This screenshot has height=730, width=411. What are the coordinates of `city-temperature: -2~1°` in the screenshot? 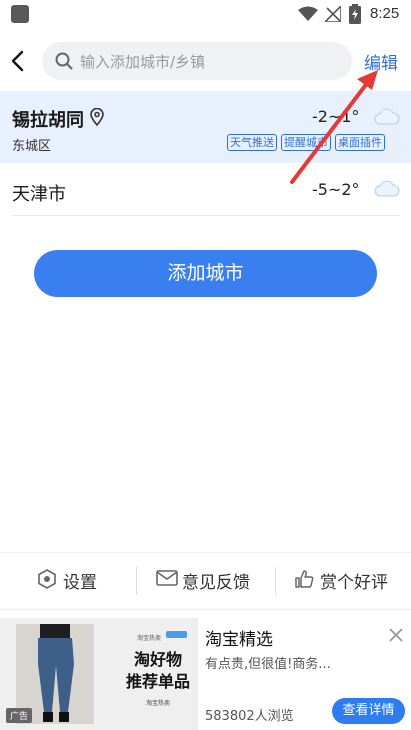 It's located at (336, 116).